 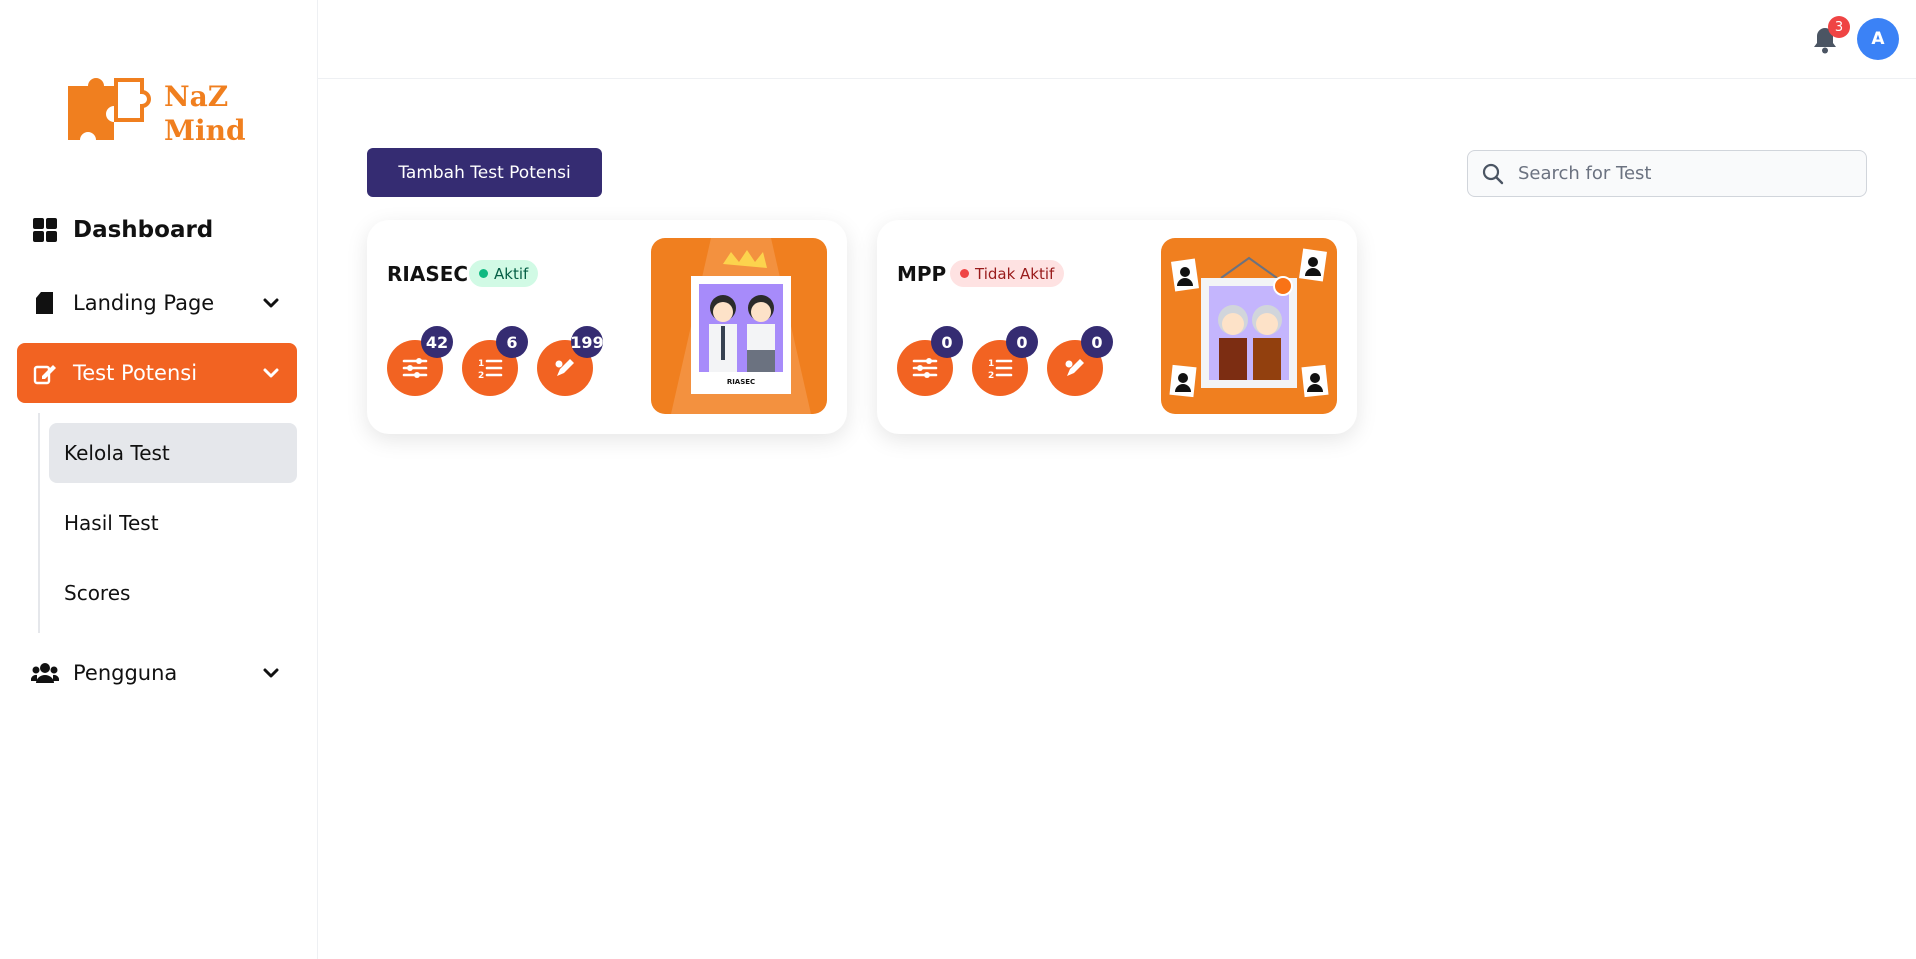 What do you see at coordinates (1117, 39) in the screenshot?
I see `topbar` at bounding box center [1117, 39].